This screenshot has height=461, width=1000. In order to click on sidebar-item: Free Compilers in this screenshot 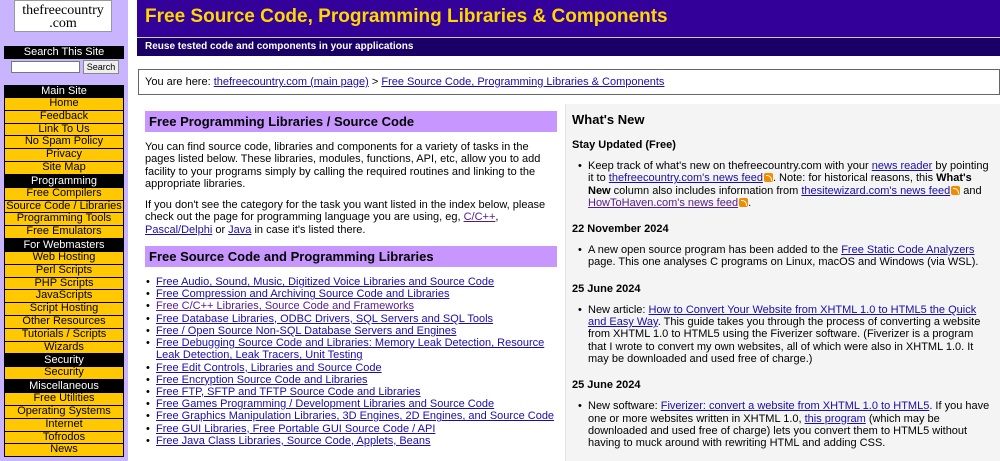, I will do `click(64, 194)`.